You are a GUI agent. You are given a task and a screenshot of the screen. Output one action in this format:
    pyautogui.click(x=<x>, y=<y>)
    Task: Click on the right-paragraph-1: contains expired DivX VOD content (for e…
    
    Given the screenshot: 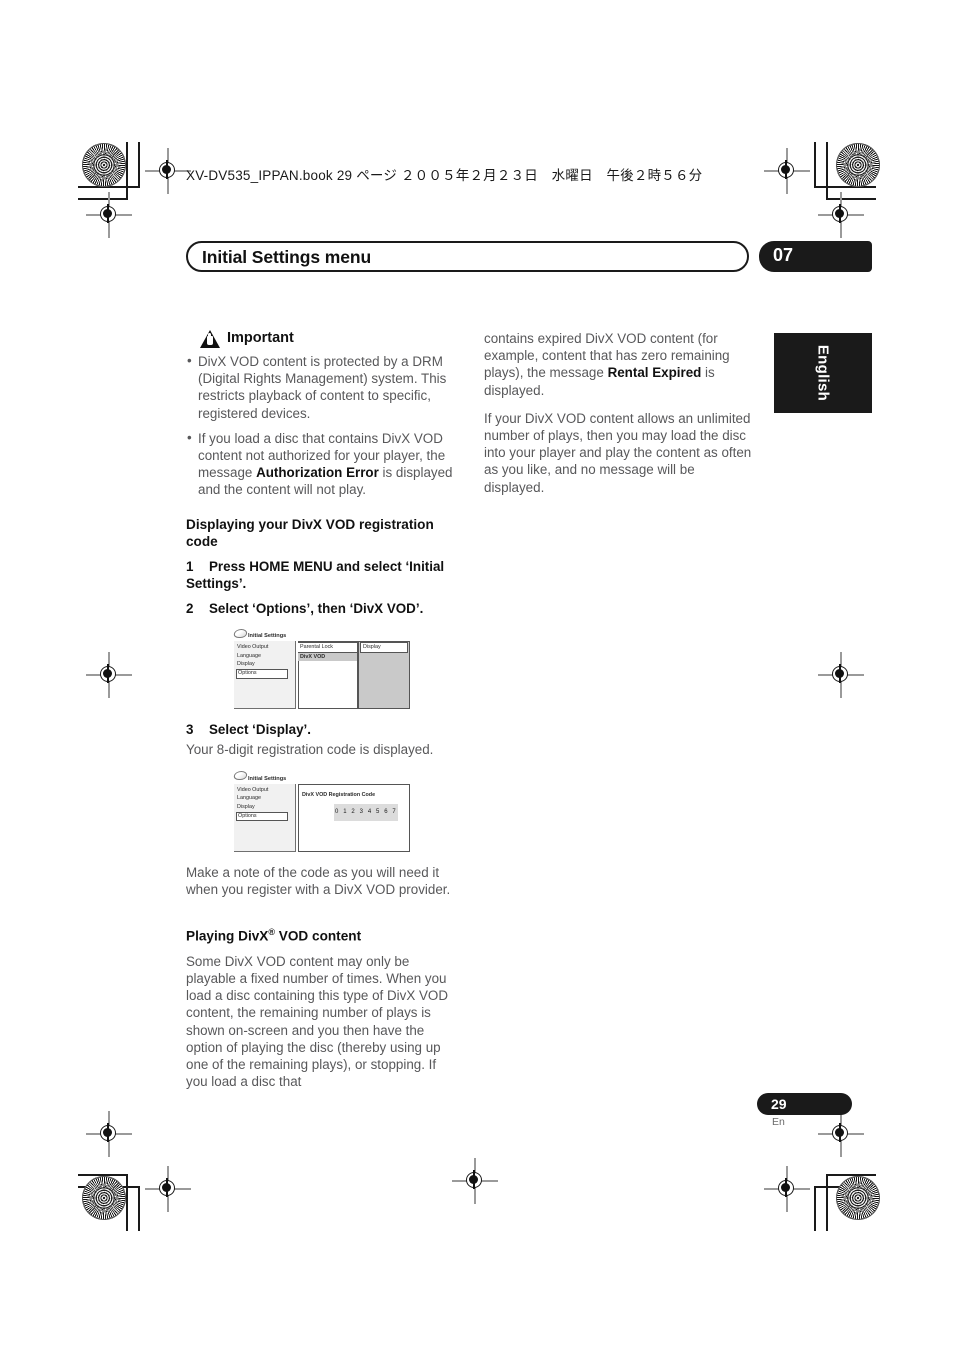 What is the action you would take?
    pyautogui.click(x=621, y=364)
    